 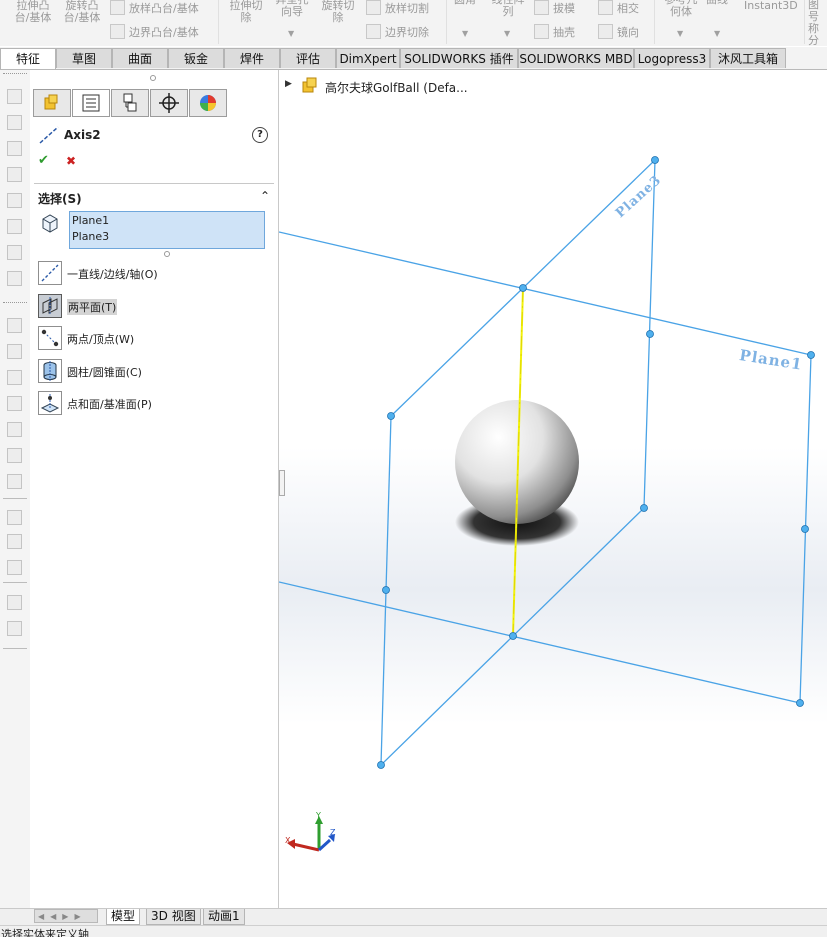 I want to click on chevron-up-icon: ⌃, so click(x=265, y=196).